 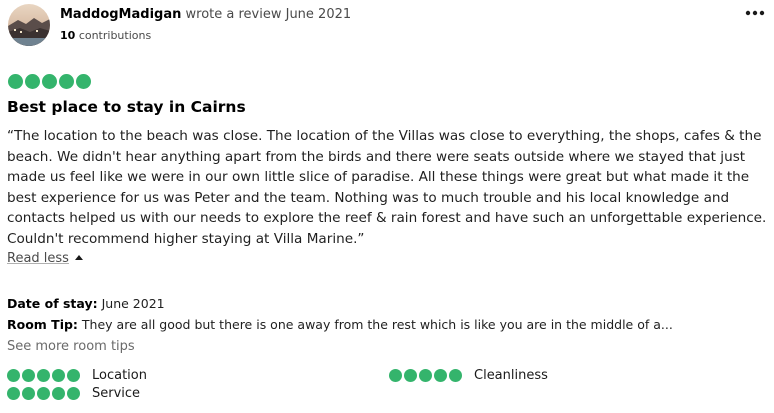 I want to click on sub-rating-location: Location, so click(x=77, y=375).